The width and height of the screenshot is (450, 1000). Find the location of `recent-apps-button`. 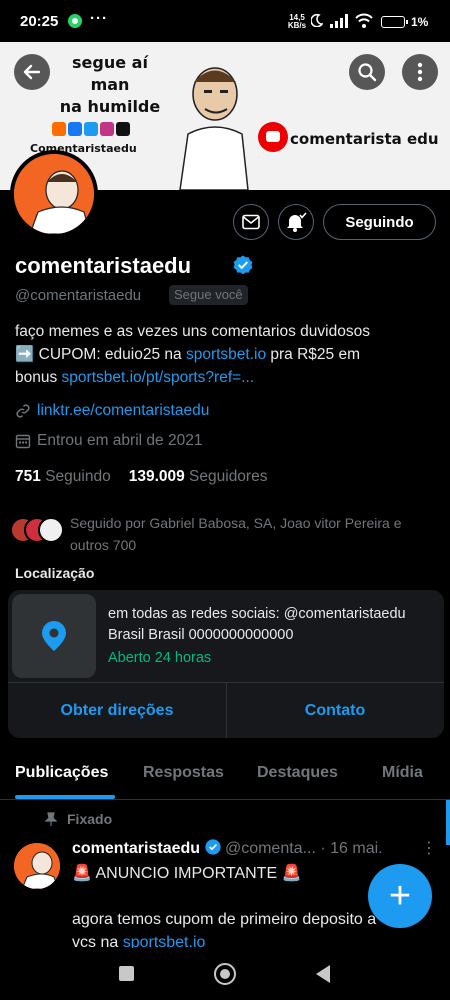

recent-apps-button is located at coordinates (126, 973).